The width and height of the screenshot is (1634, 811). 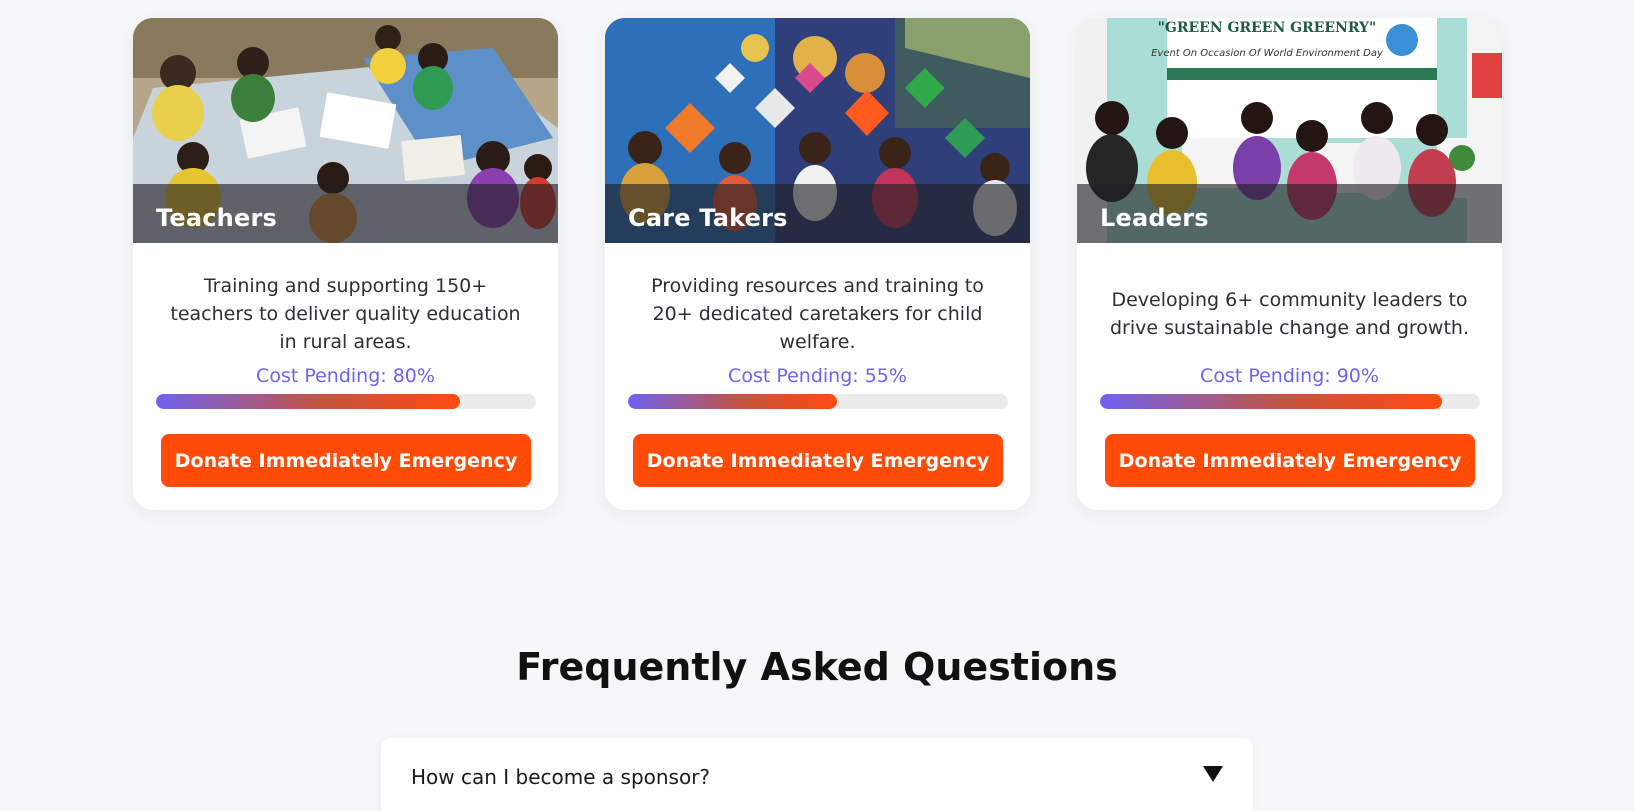 I want to click on faq-heading: Frequently Asked Questions, so click(x=817, y=667).